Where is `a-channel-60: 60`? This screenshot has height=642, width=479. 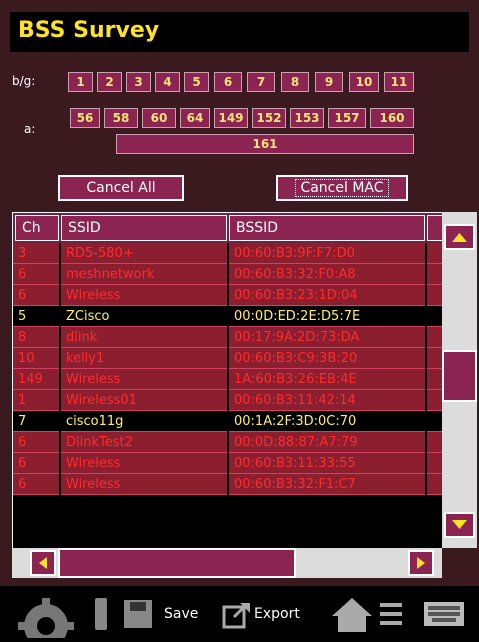
a-channel-60: 60 is located at coordinates (159, 118).